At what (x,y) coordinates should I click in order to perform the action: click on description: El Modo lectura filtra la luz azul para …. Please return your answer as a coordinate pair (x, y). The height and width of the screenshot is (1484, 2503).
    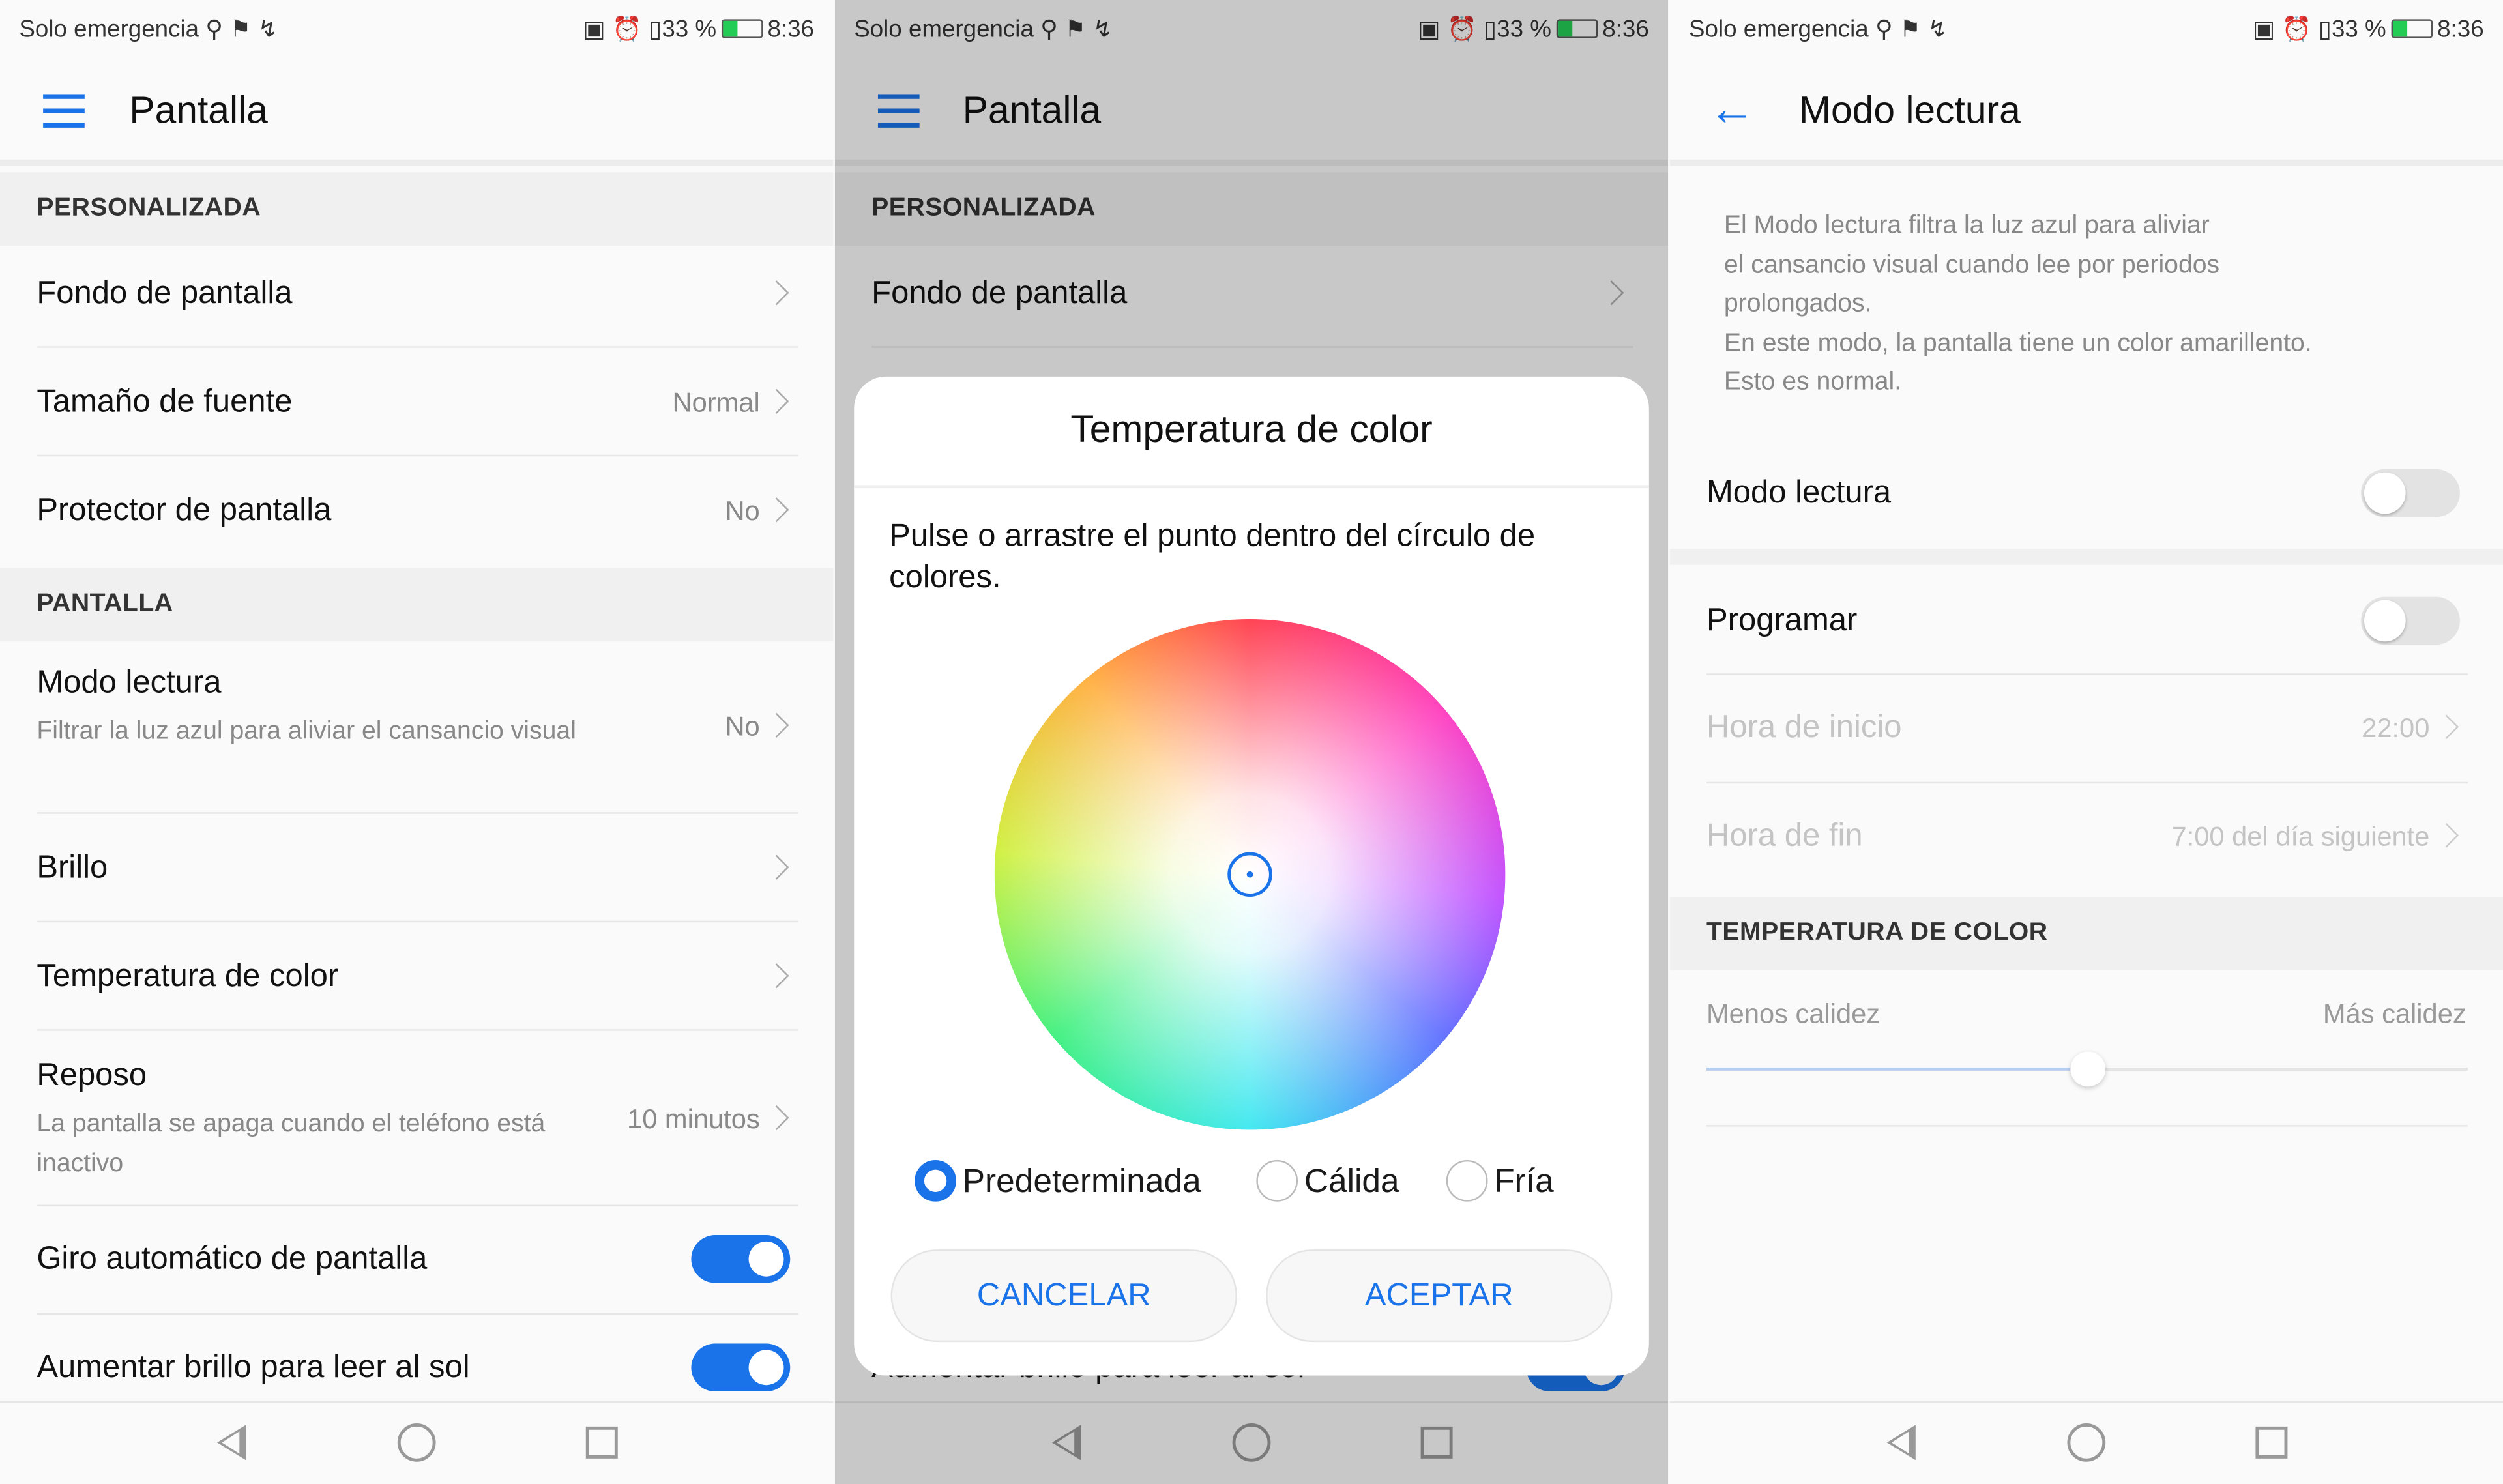
    Looking at the image, I should click on (2018, 305).